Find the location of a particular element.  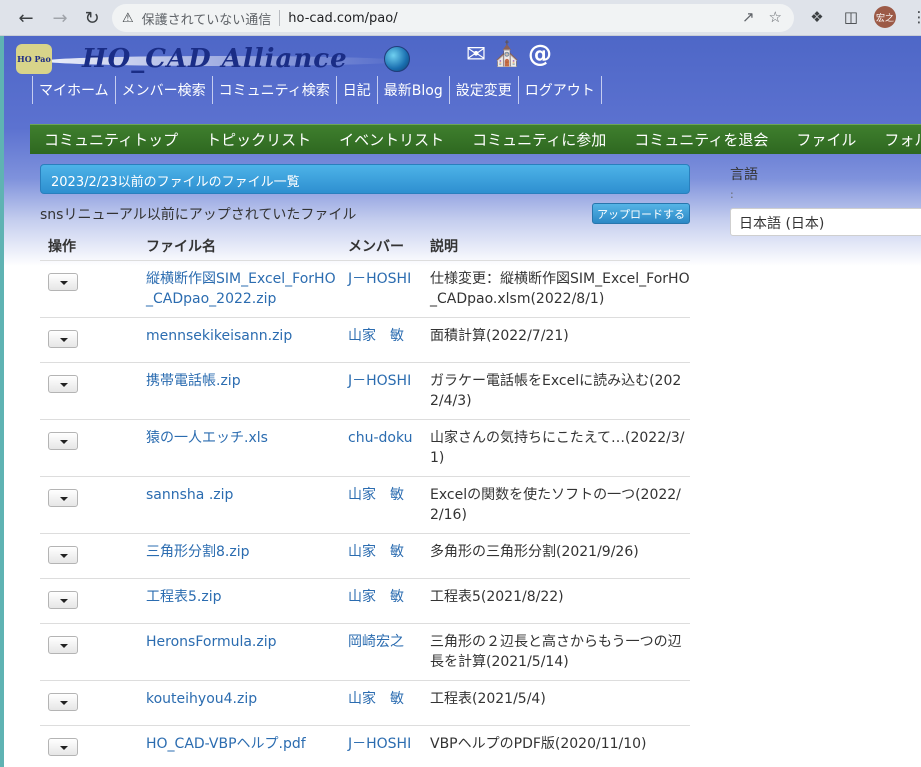

file-description: 工程表5(2021/8/22) is located at coordinates (556, 600).